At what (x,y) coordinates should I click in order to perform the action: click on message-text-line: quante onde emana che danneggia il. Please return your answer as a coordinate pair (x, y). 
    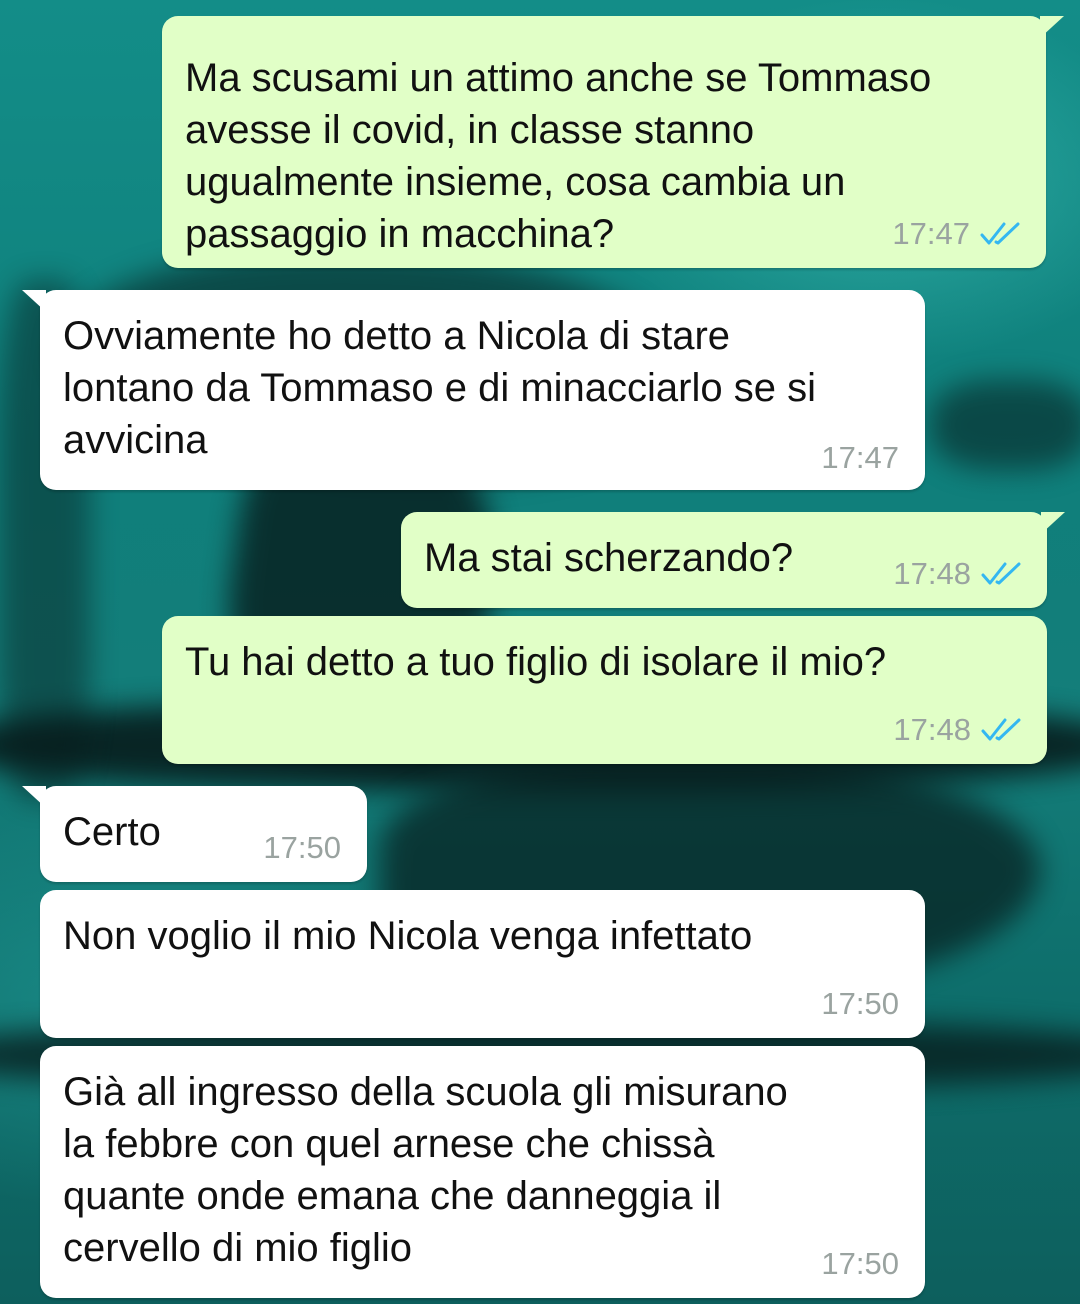
    Looking at the image, I should click on (392, 1196).